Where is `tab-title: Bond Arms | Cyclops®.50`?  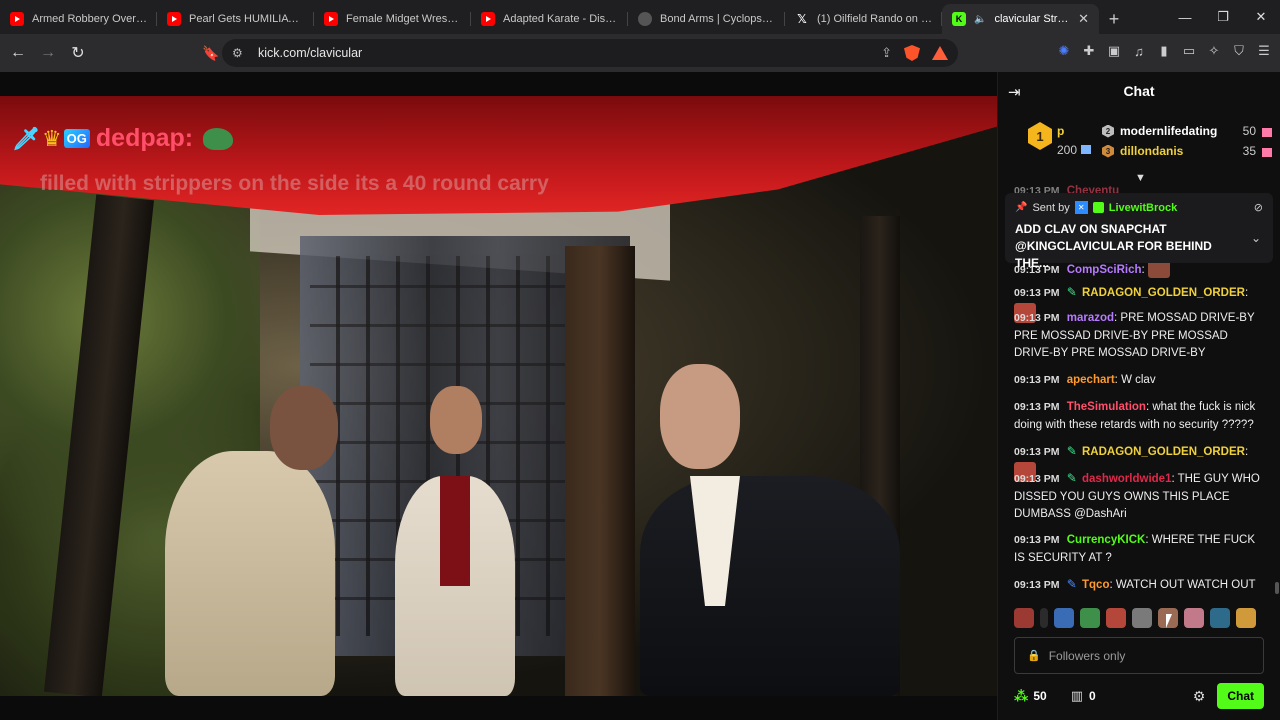
tab-title: Bond Arms | Cyclops®.50 is located at coordinates (717, 19).